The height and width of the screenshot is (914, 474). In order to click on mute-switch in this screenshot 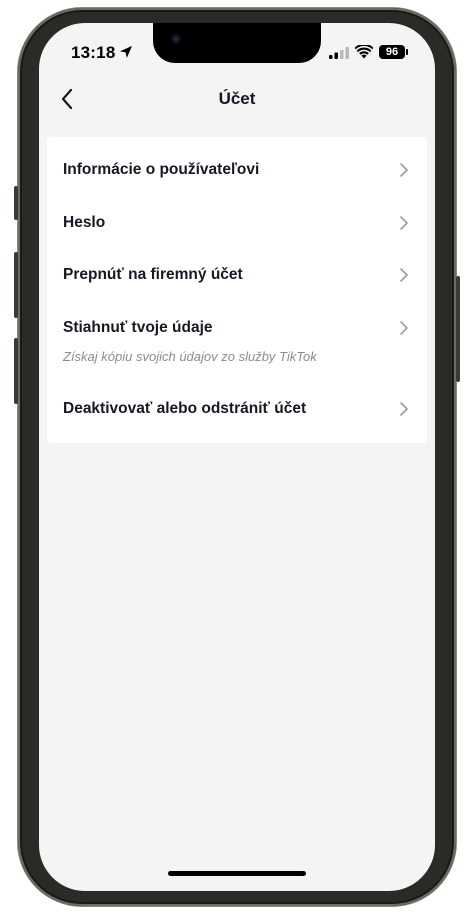, I will do `click(16, 203)`.